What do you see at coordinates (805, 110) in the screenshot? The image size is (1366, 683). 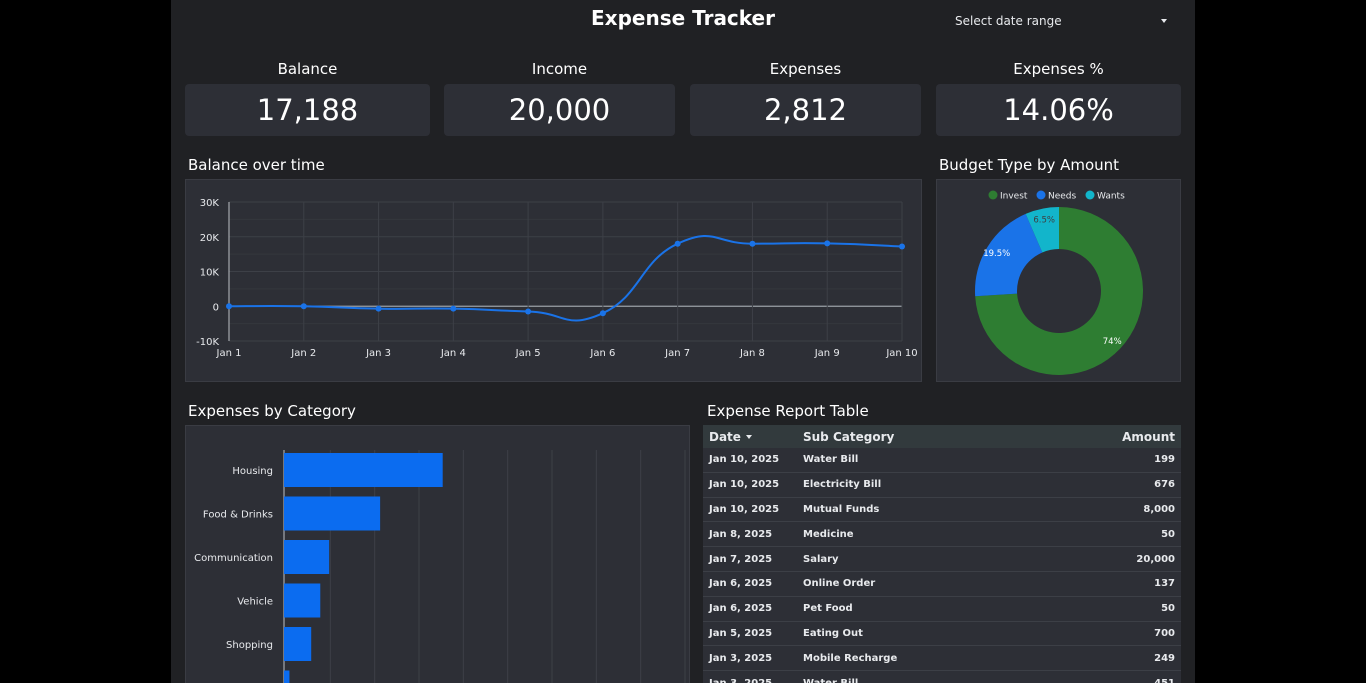 I see `kpi-expenses-card: 2,812` at bounding box center [805, 110].